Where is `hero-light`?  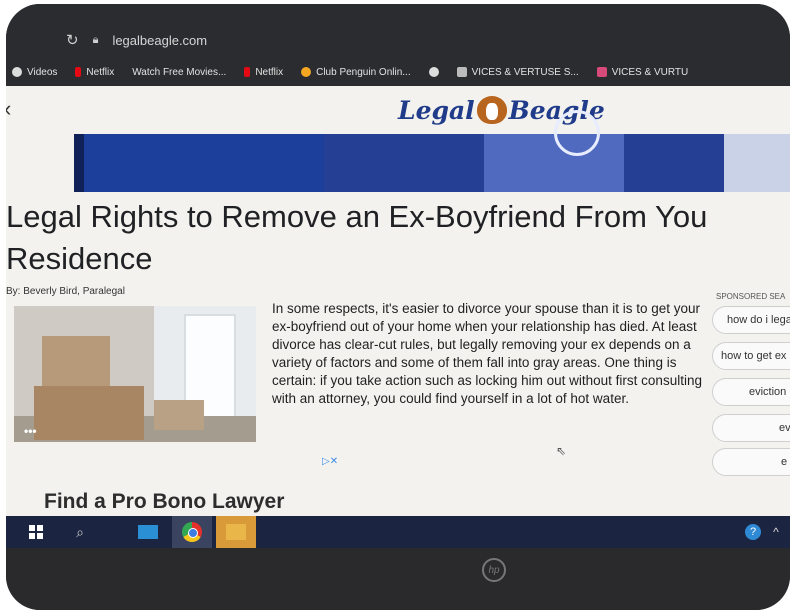
hero-light is located at coordinates (757, 163).